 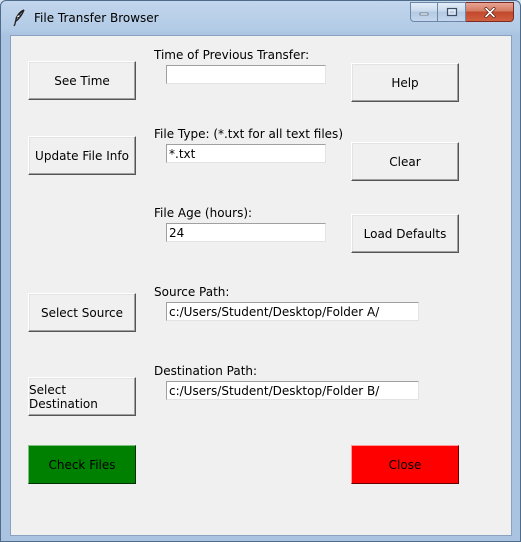 I want to click on minimize-icon, so click(x=424, y=14).